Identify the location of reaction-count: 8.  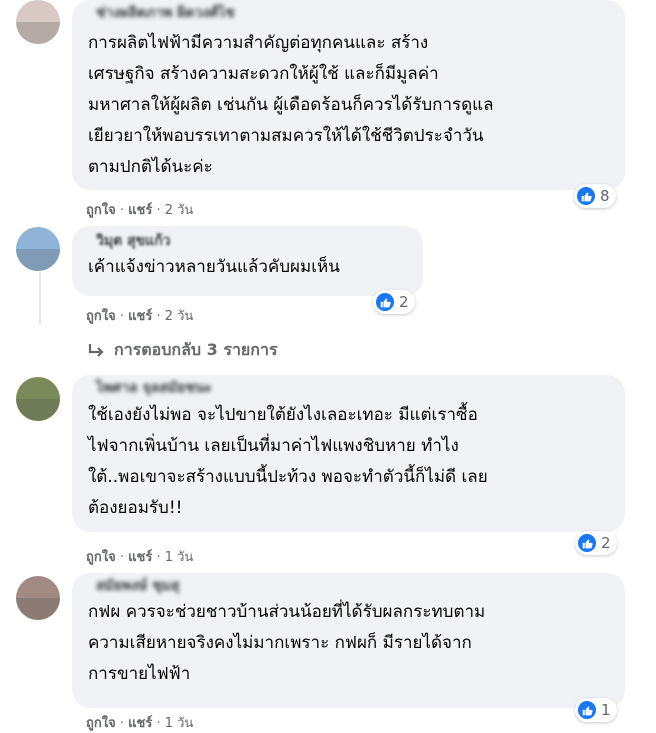
(595, 196).